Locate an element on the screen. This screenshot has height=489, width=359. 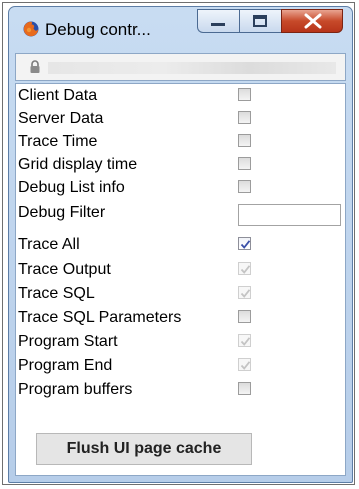
trace-output-checkbox is located at coordinates (244, 268).